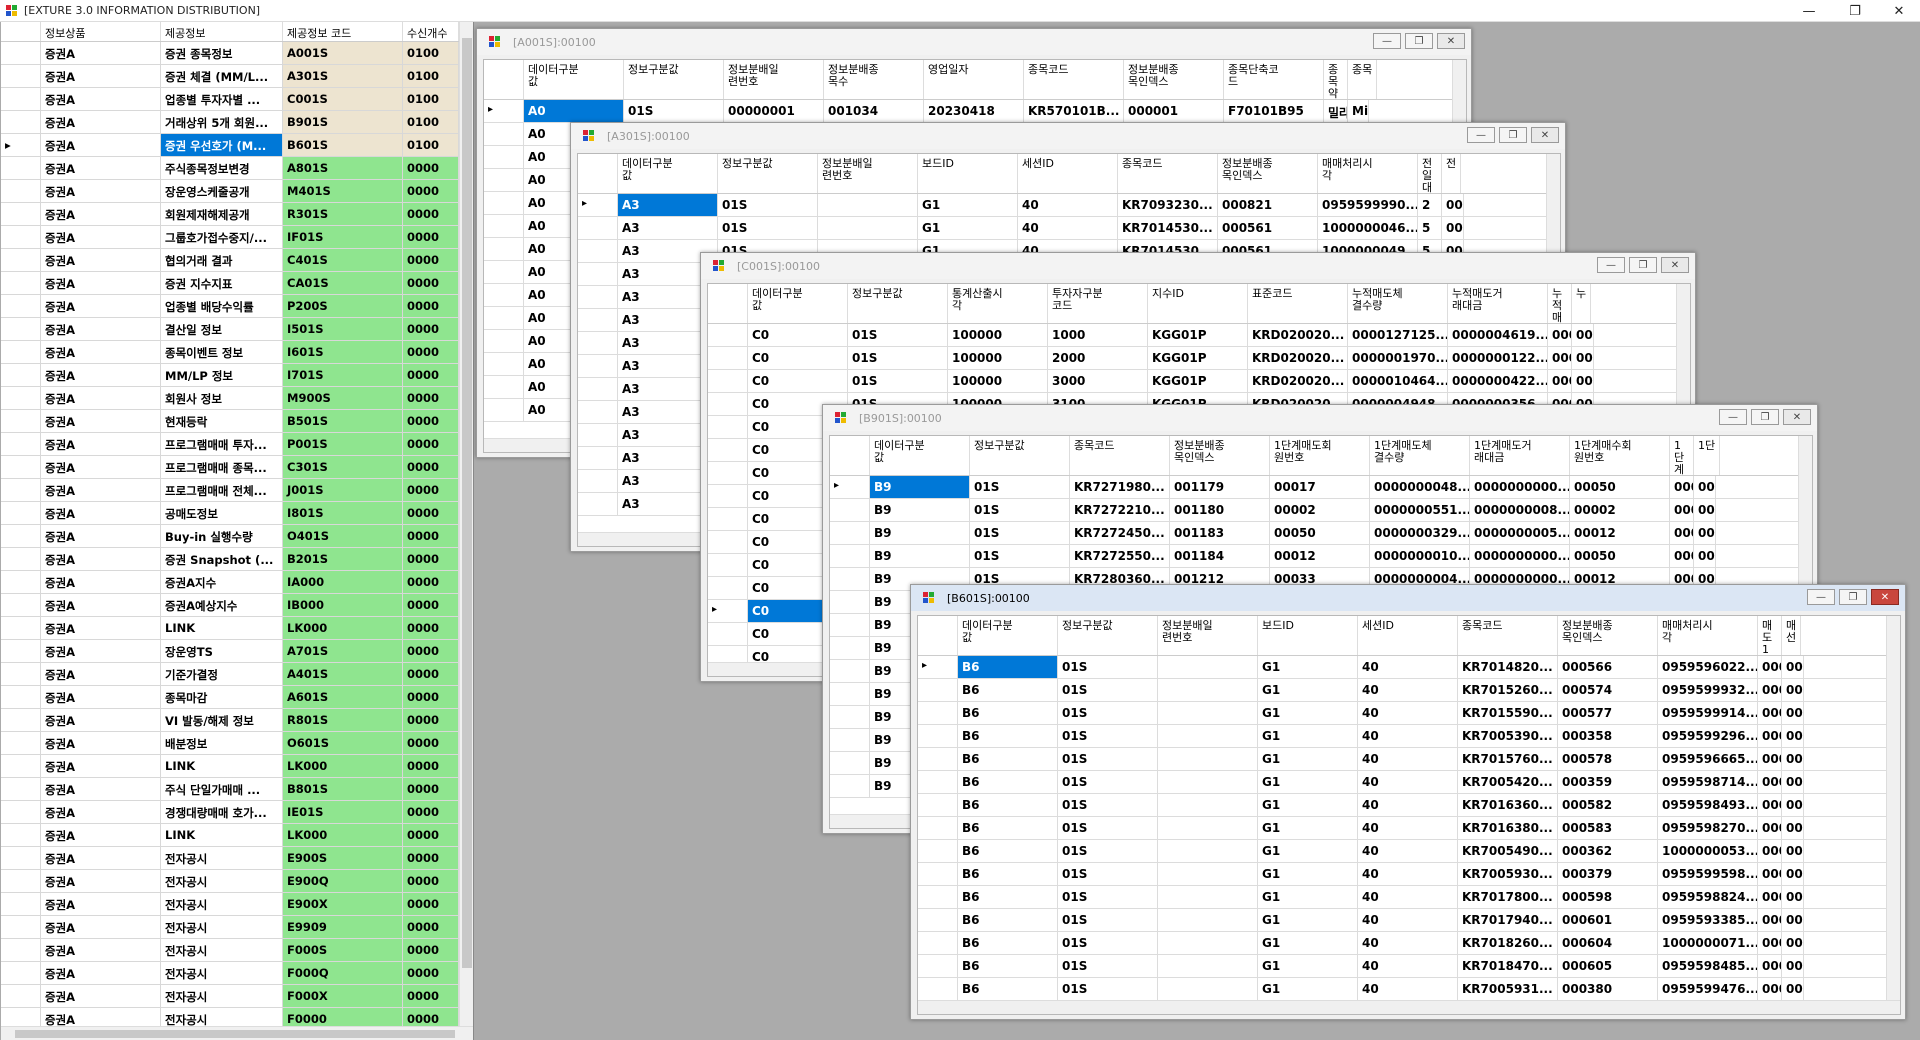 The height and width of the screenshot is (1040, 1920). I want to click on child-window-titlebar: [B901S]:00100 — ❐ ✕, so click(1320, 418).